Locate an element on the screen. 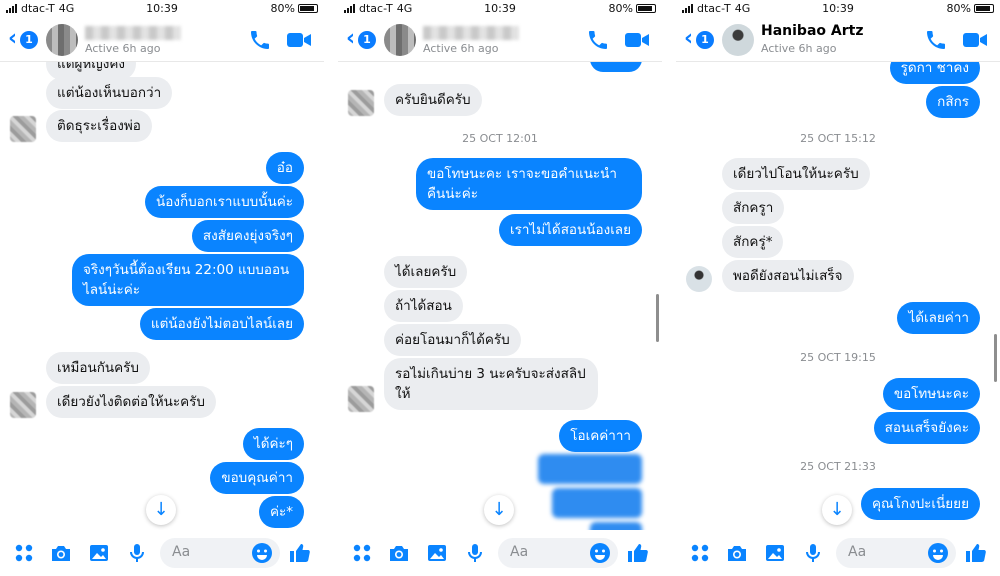 The image size is (1000, 576). battery-icon is located at coordinates (646, 8).